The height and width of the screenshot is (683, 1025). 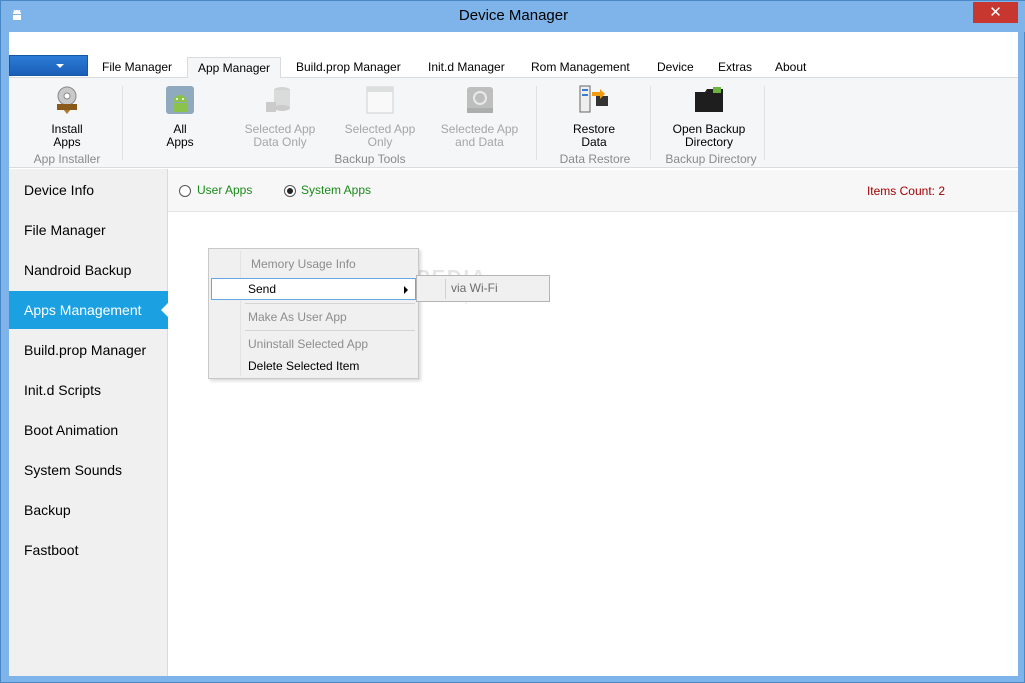 What do you see at coordinates (445, 289) in the screenshot?
I see `submenu-gutter` at bounding box center [445, 289].